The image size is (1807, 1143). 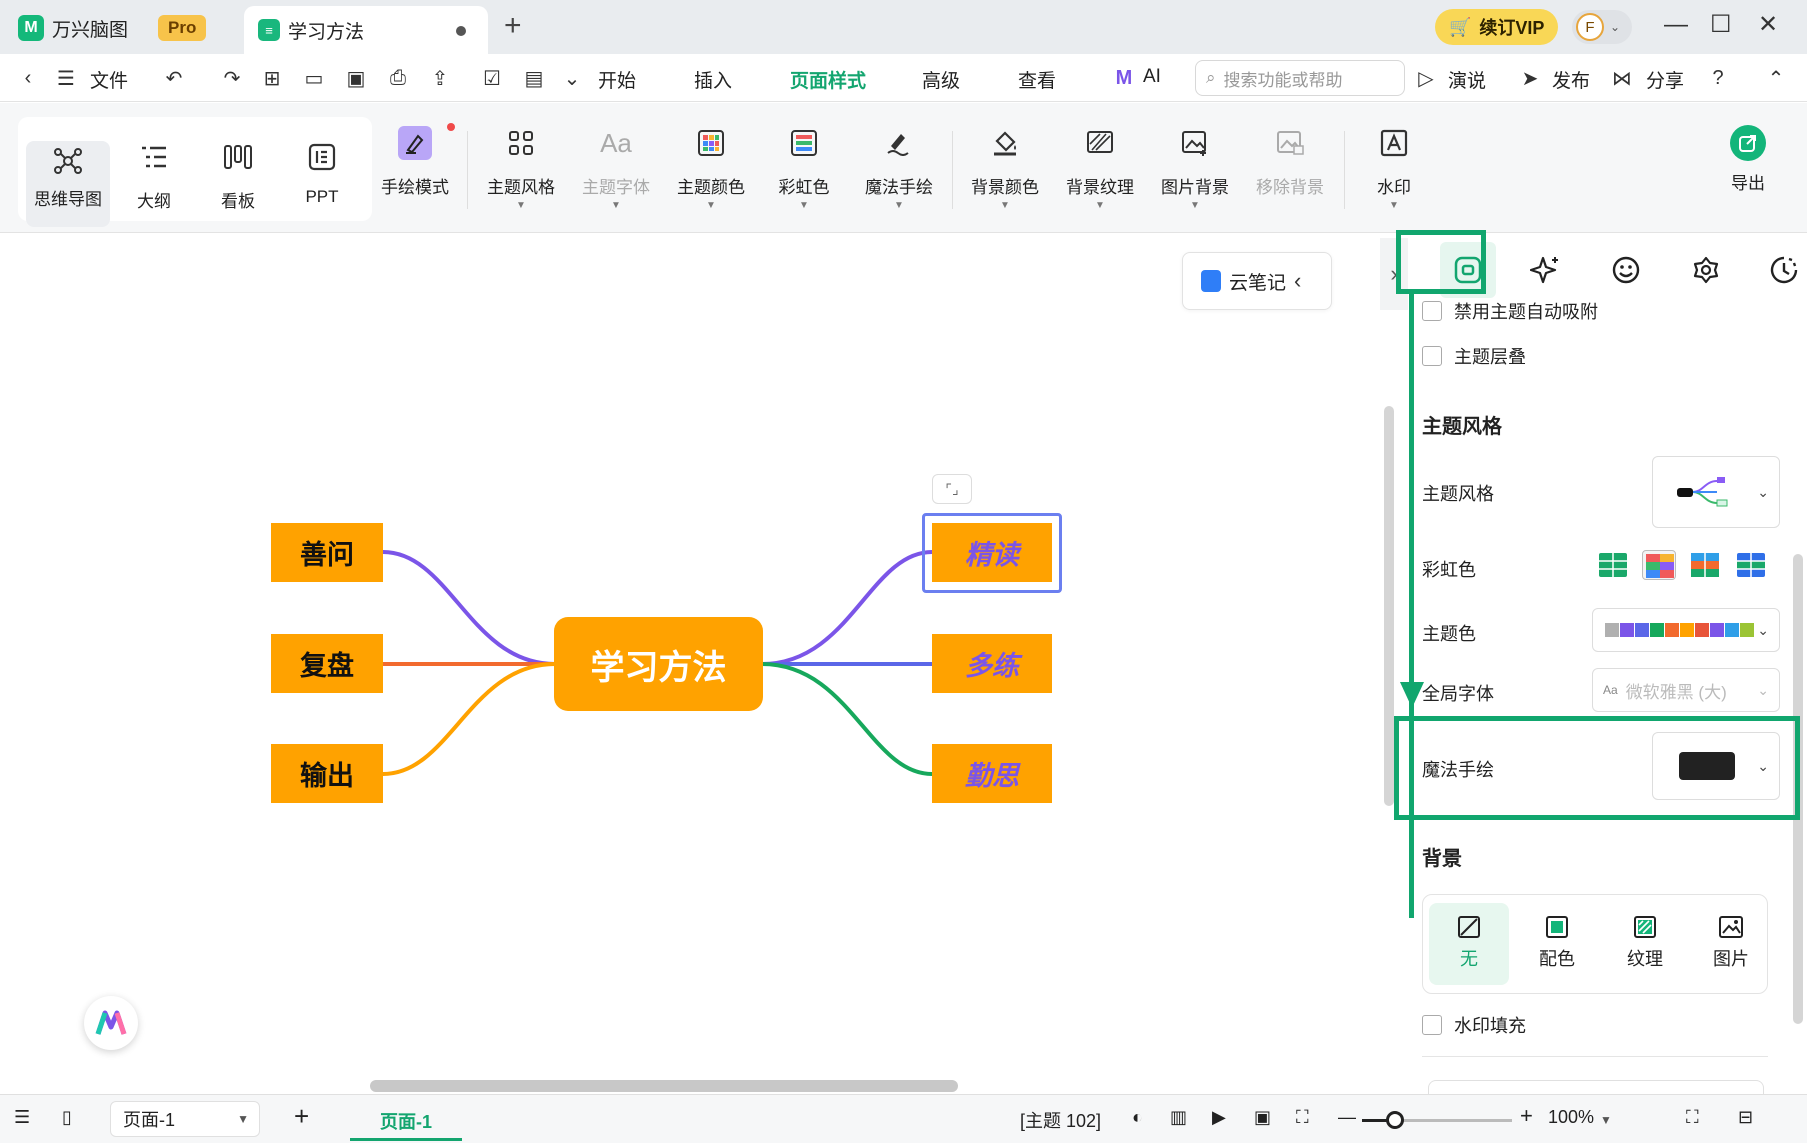 What do you see at coordinates (1731, 944) in the screenshot?
I see `bg-option-image: 图片` at bounding box center [1731, 944].